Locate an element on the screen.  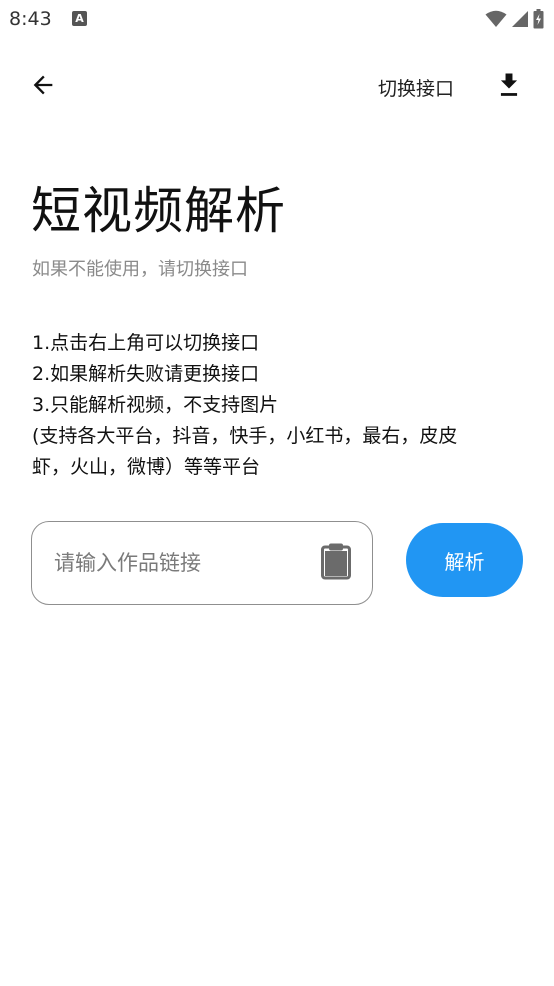
link-field is located at coordinates (202, 563).